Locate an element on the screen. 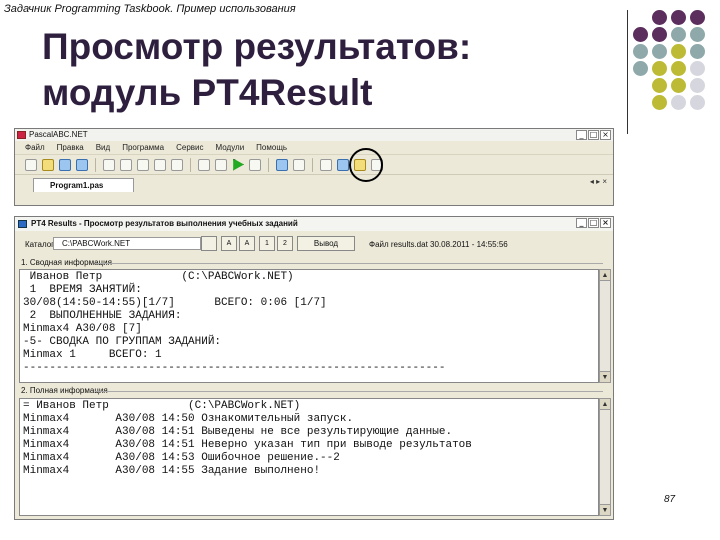  copy-icon is located at coordinates (126, 164).